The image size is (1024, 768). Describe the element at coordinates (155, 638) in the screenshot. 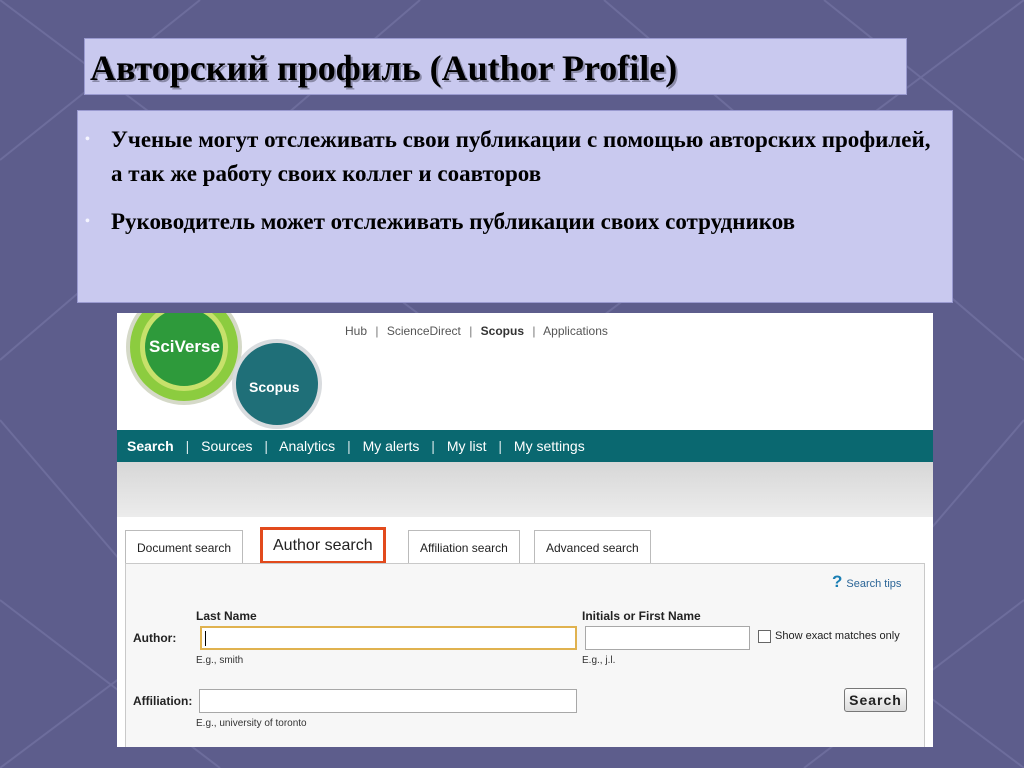

I see `author-label: Author:` at that location.